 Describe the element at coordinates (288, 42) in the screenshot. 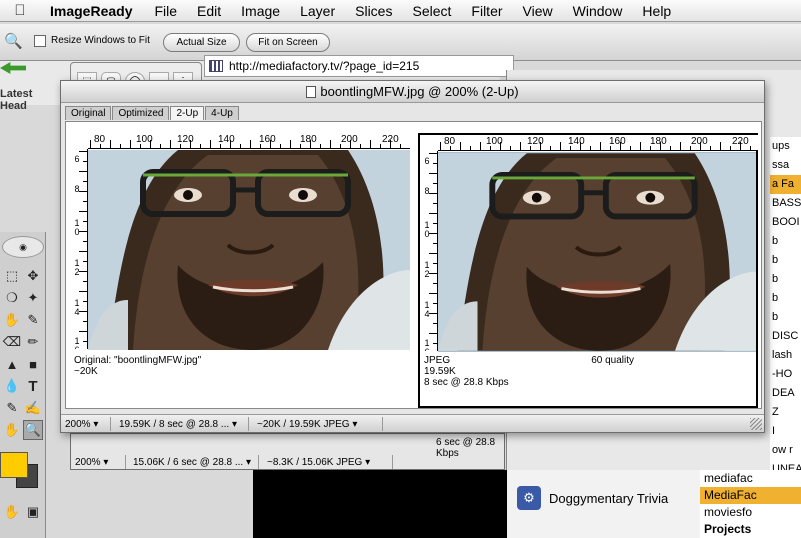

I see `fit-on-screen-button: Fit on Screen` at that location.